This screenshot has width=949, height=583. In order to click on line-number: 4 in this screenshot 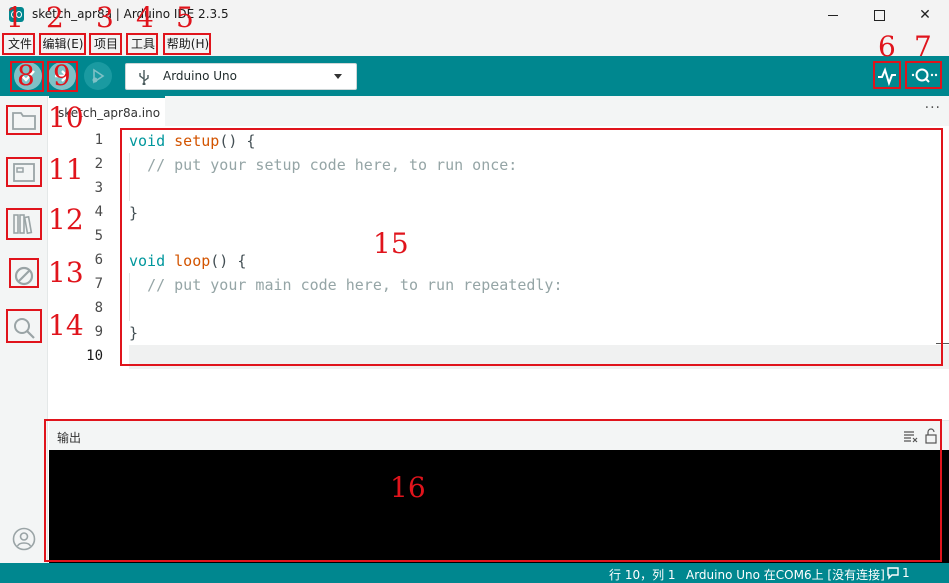, I will do `click(98, 212)`.